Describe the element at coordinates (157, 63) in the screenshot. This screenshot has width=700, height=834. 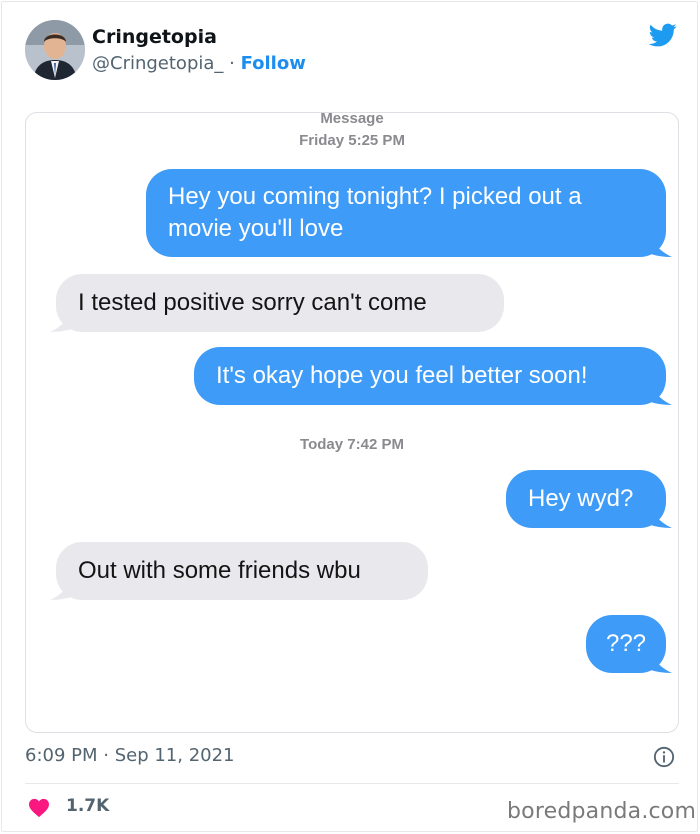
I see `handle: @Cringetopia_` at that location.